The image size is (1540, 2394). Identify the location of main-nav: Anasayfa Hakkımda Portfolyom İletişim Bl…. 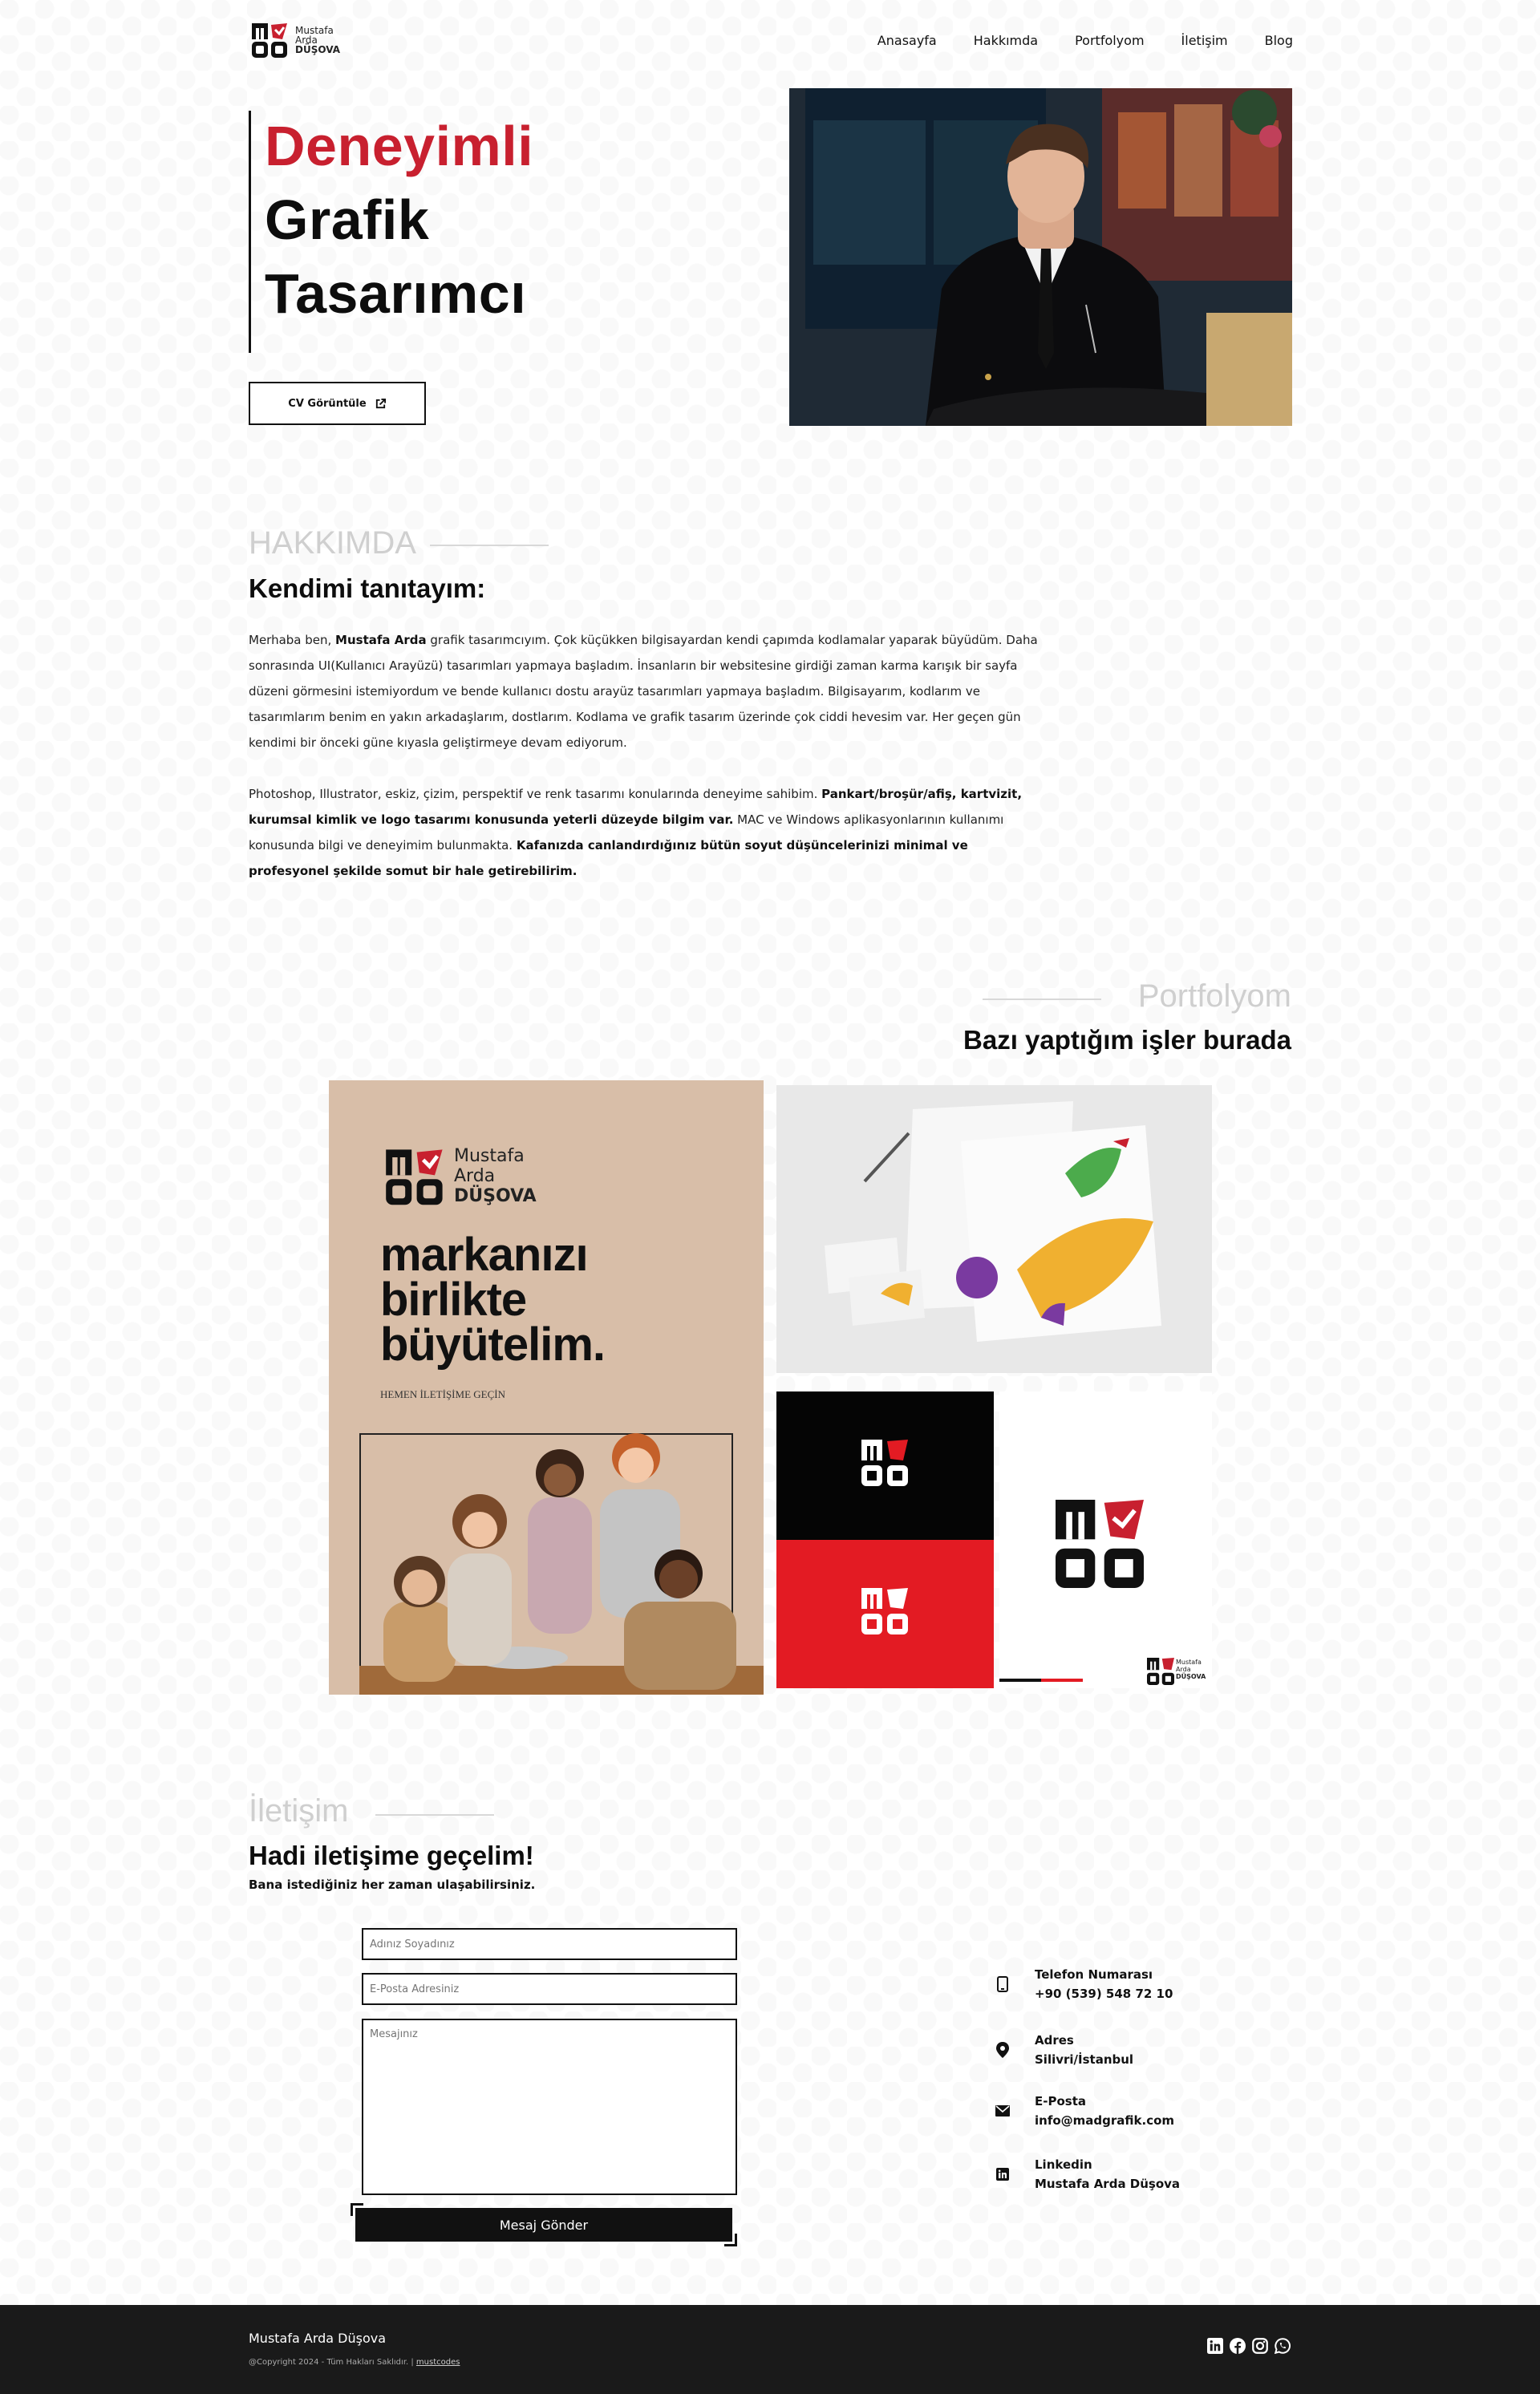
(1085, 41).